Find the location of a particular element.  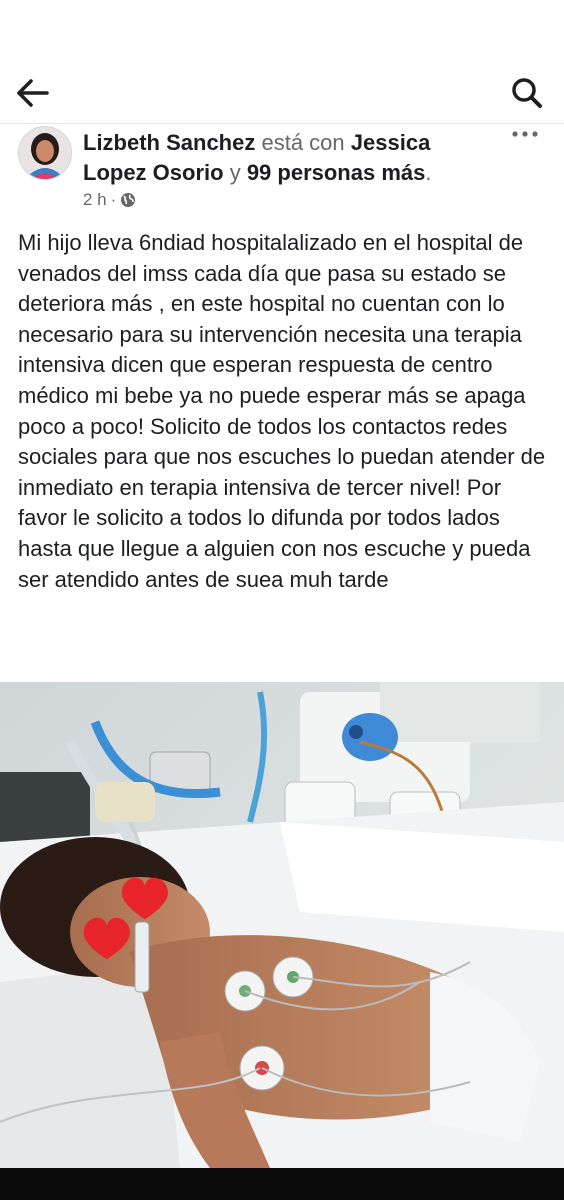

arrow-left-icon is located at coordinates (33, 93).